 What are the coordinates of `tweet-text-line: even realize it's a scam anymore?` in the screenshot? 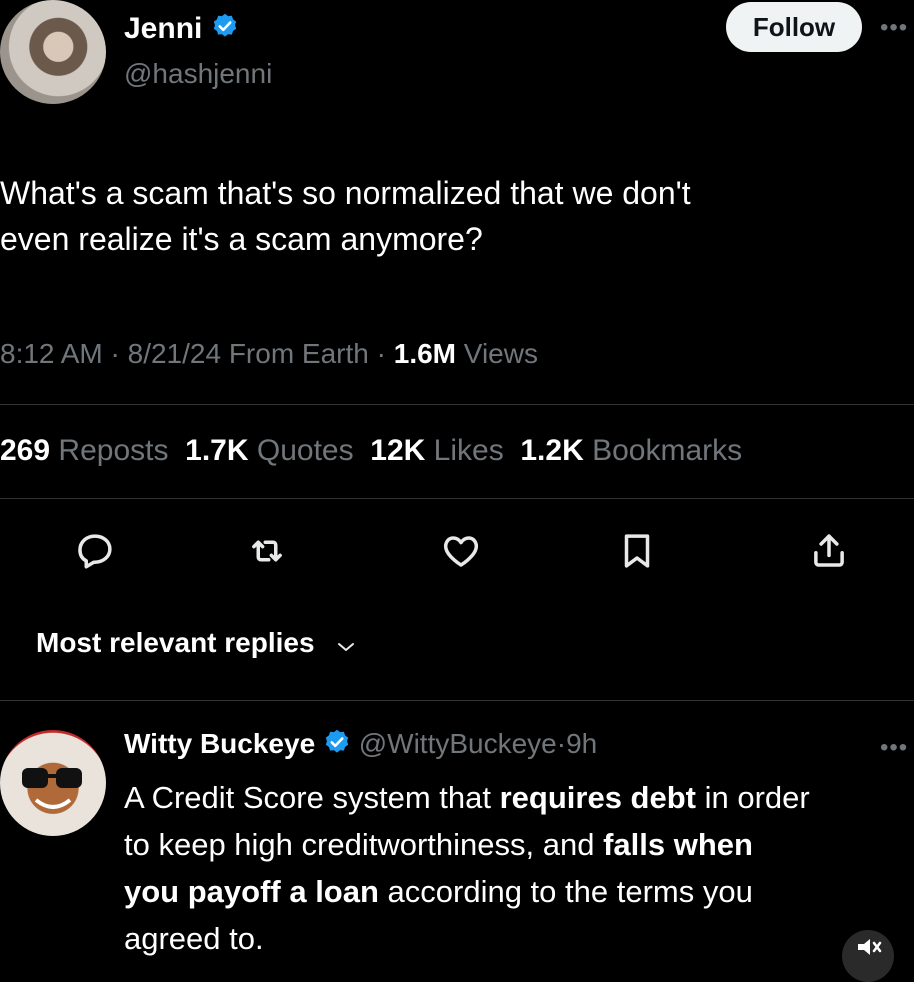 It's located at (241, 239).